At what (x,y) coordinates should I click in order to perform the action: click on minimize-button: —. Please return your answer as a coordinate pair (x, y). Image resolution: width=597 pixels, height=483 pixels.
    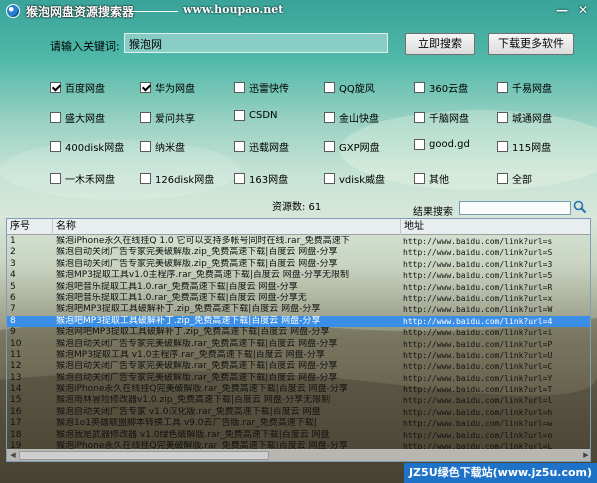
    Looking at the image, I should click on (562, 10).